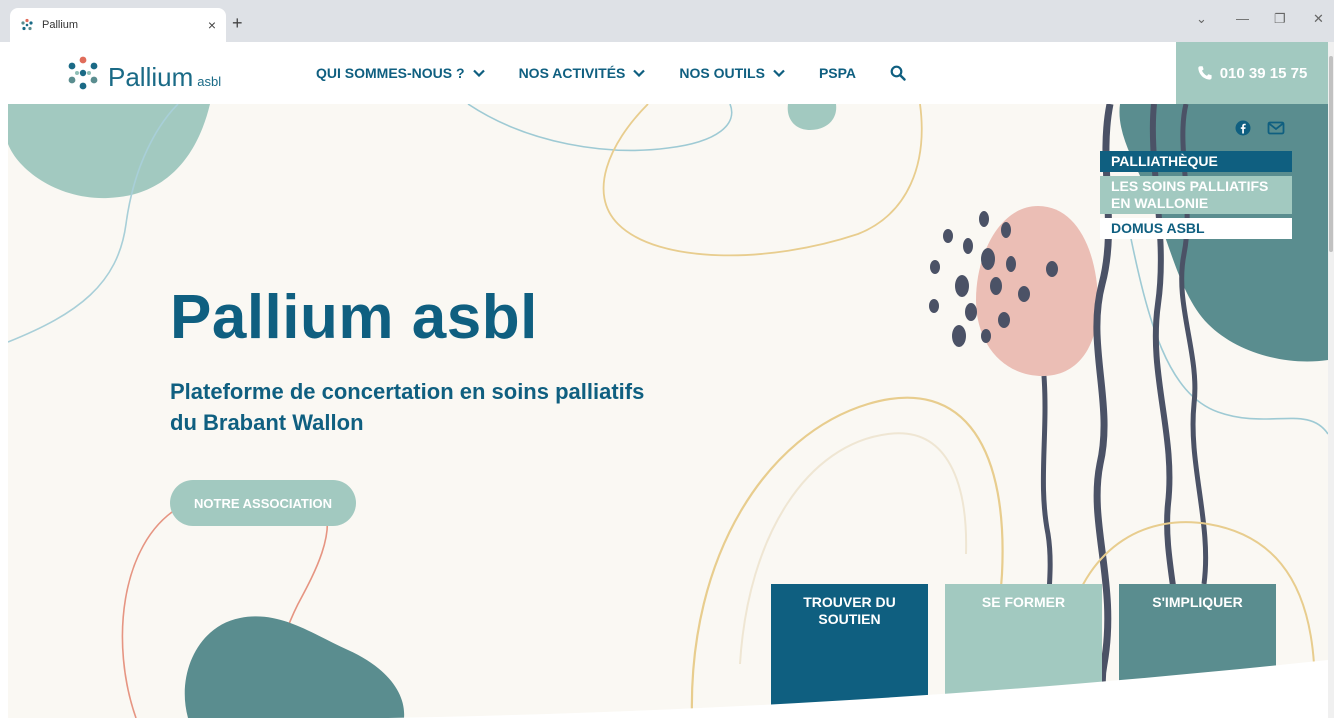 The image size is (1334, 718). I want to click on minimize-icon: —, so click(1242, 18).